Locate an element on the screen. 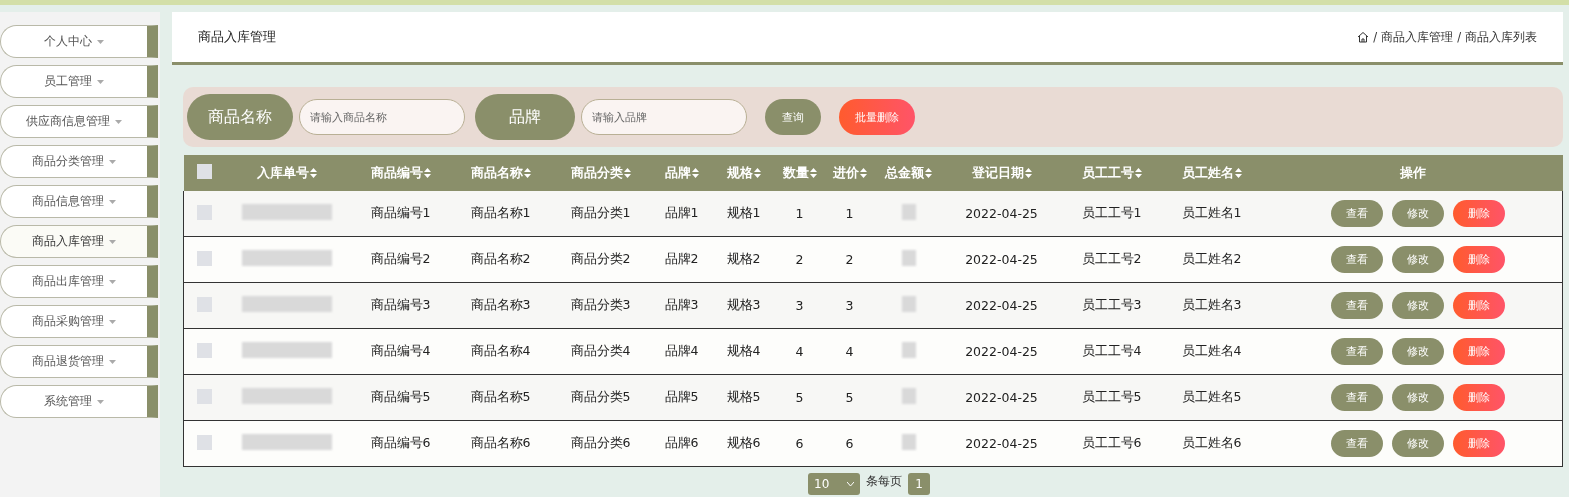 This screenshot has width=1569, height=497. table-cell: 规格6 is located at coordinates (743, 442).